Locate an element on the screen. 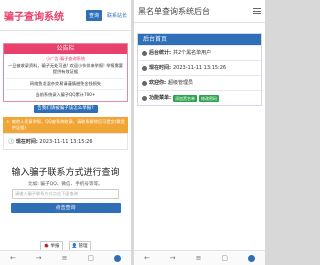 The width and height of the screenshot is (320, 265). admin-title: 黑名单查询系统后台 is located at coordinates (174, 11).